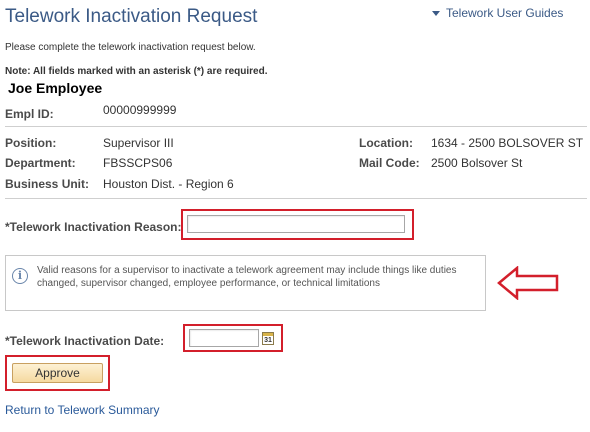 The width and height of the screenshot is (590, 432). Describe the element at coordinates (85, 341) in the screenshot. I see `date-label: *Telework Inactivation Date:` at that location.